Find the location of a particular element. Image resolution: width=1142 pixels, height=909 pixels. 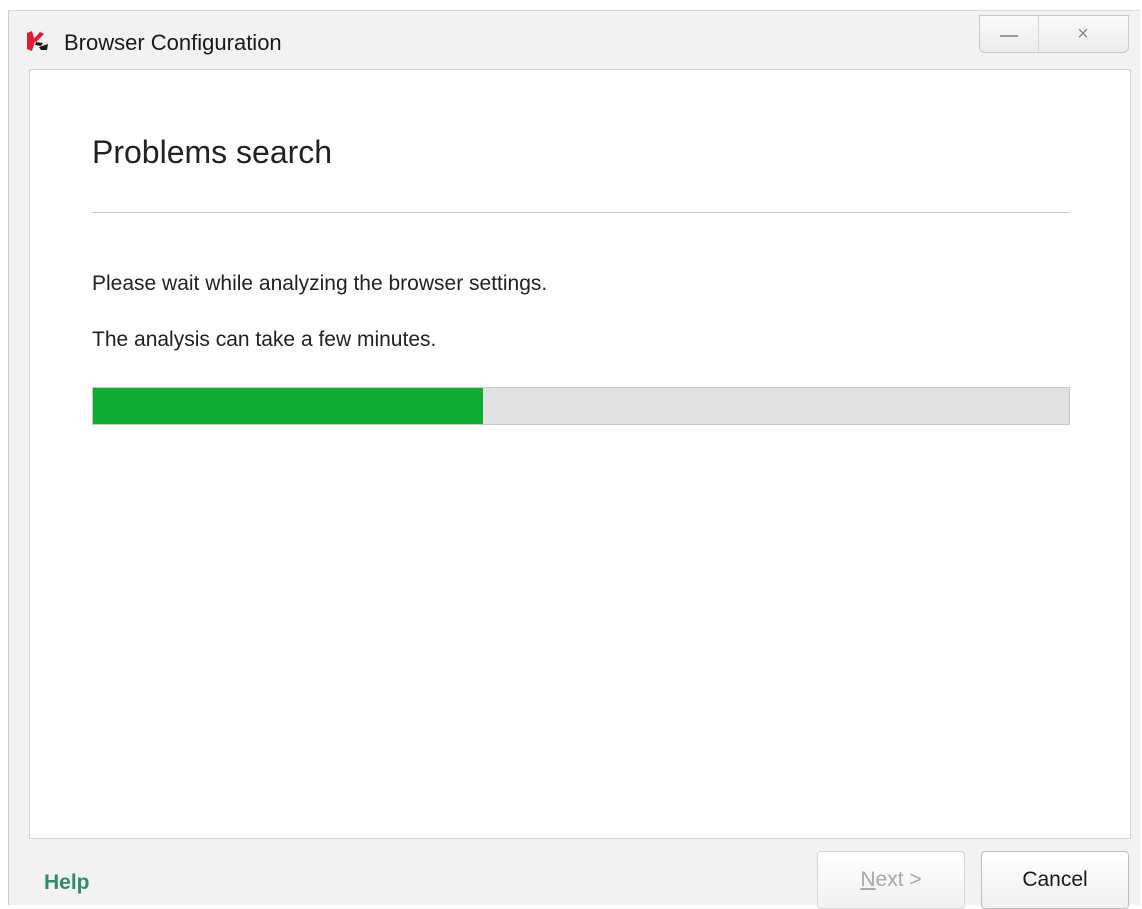

divider is located at coordinates (581, 212).